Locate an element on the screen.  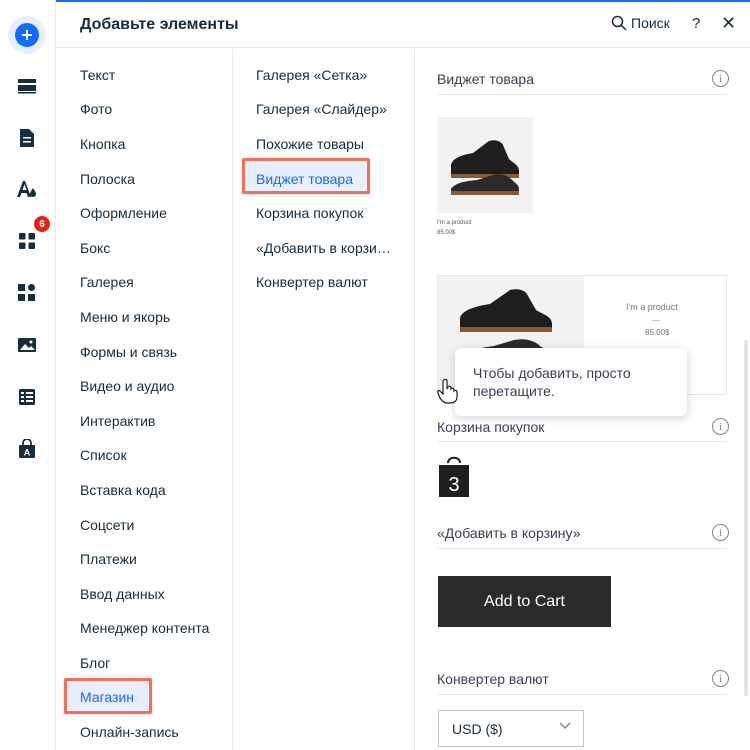
chevron-down-icon is located at coordinates (565, 726).